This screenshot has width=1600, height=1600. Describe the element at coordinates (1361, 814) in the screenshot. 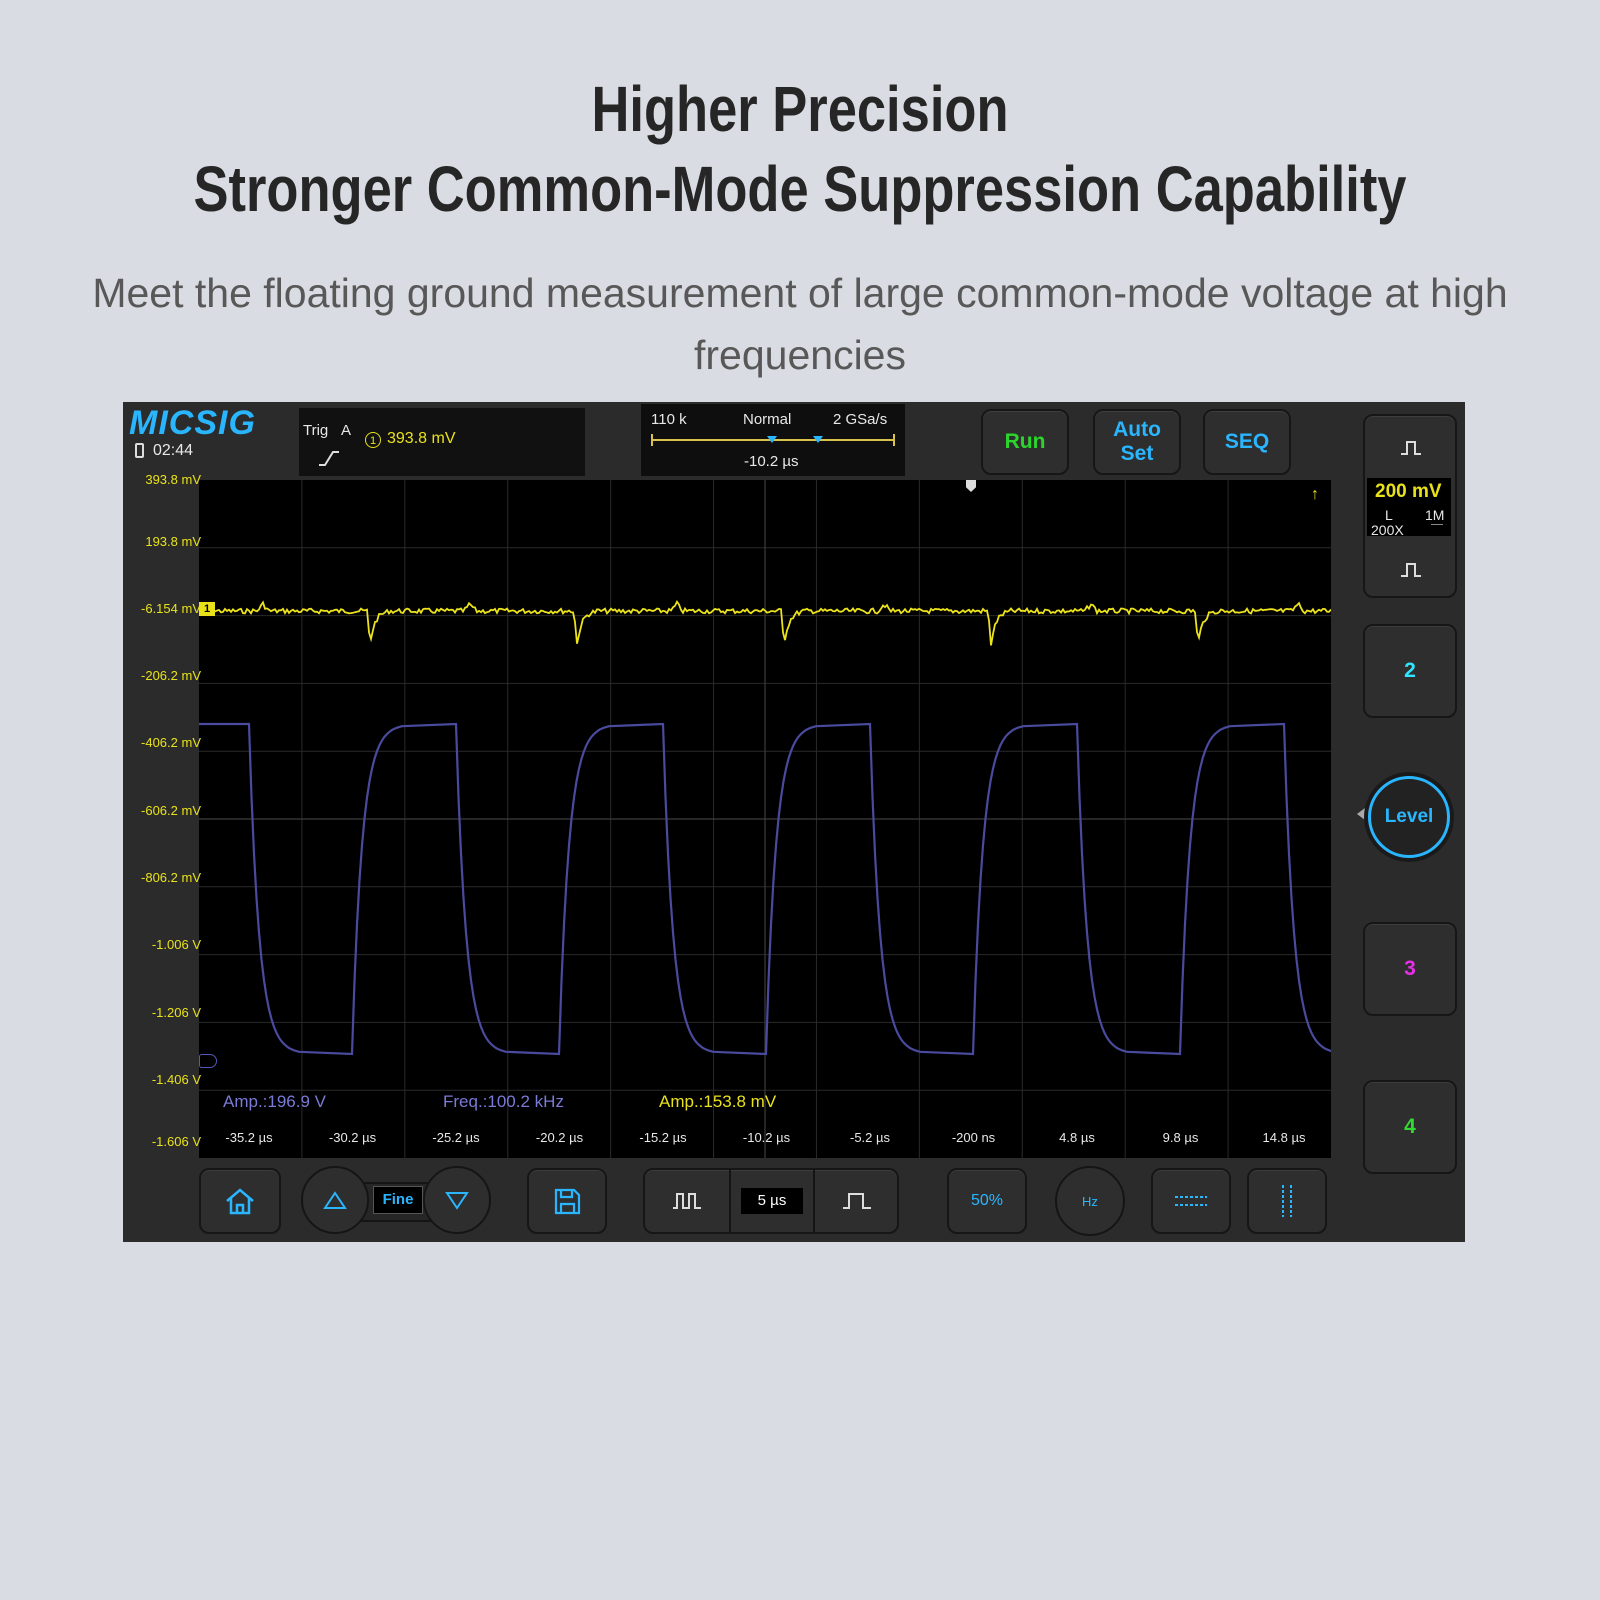

I see `level-knob-pointer-icon` at that location.